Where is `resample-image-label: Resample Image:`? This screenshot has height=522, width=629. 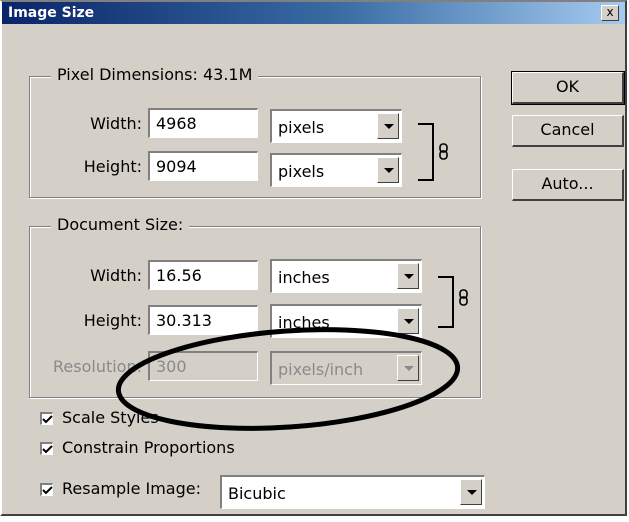
resample-image-label: Resample Image: is located at coordinates (131, 488).